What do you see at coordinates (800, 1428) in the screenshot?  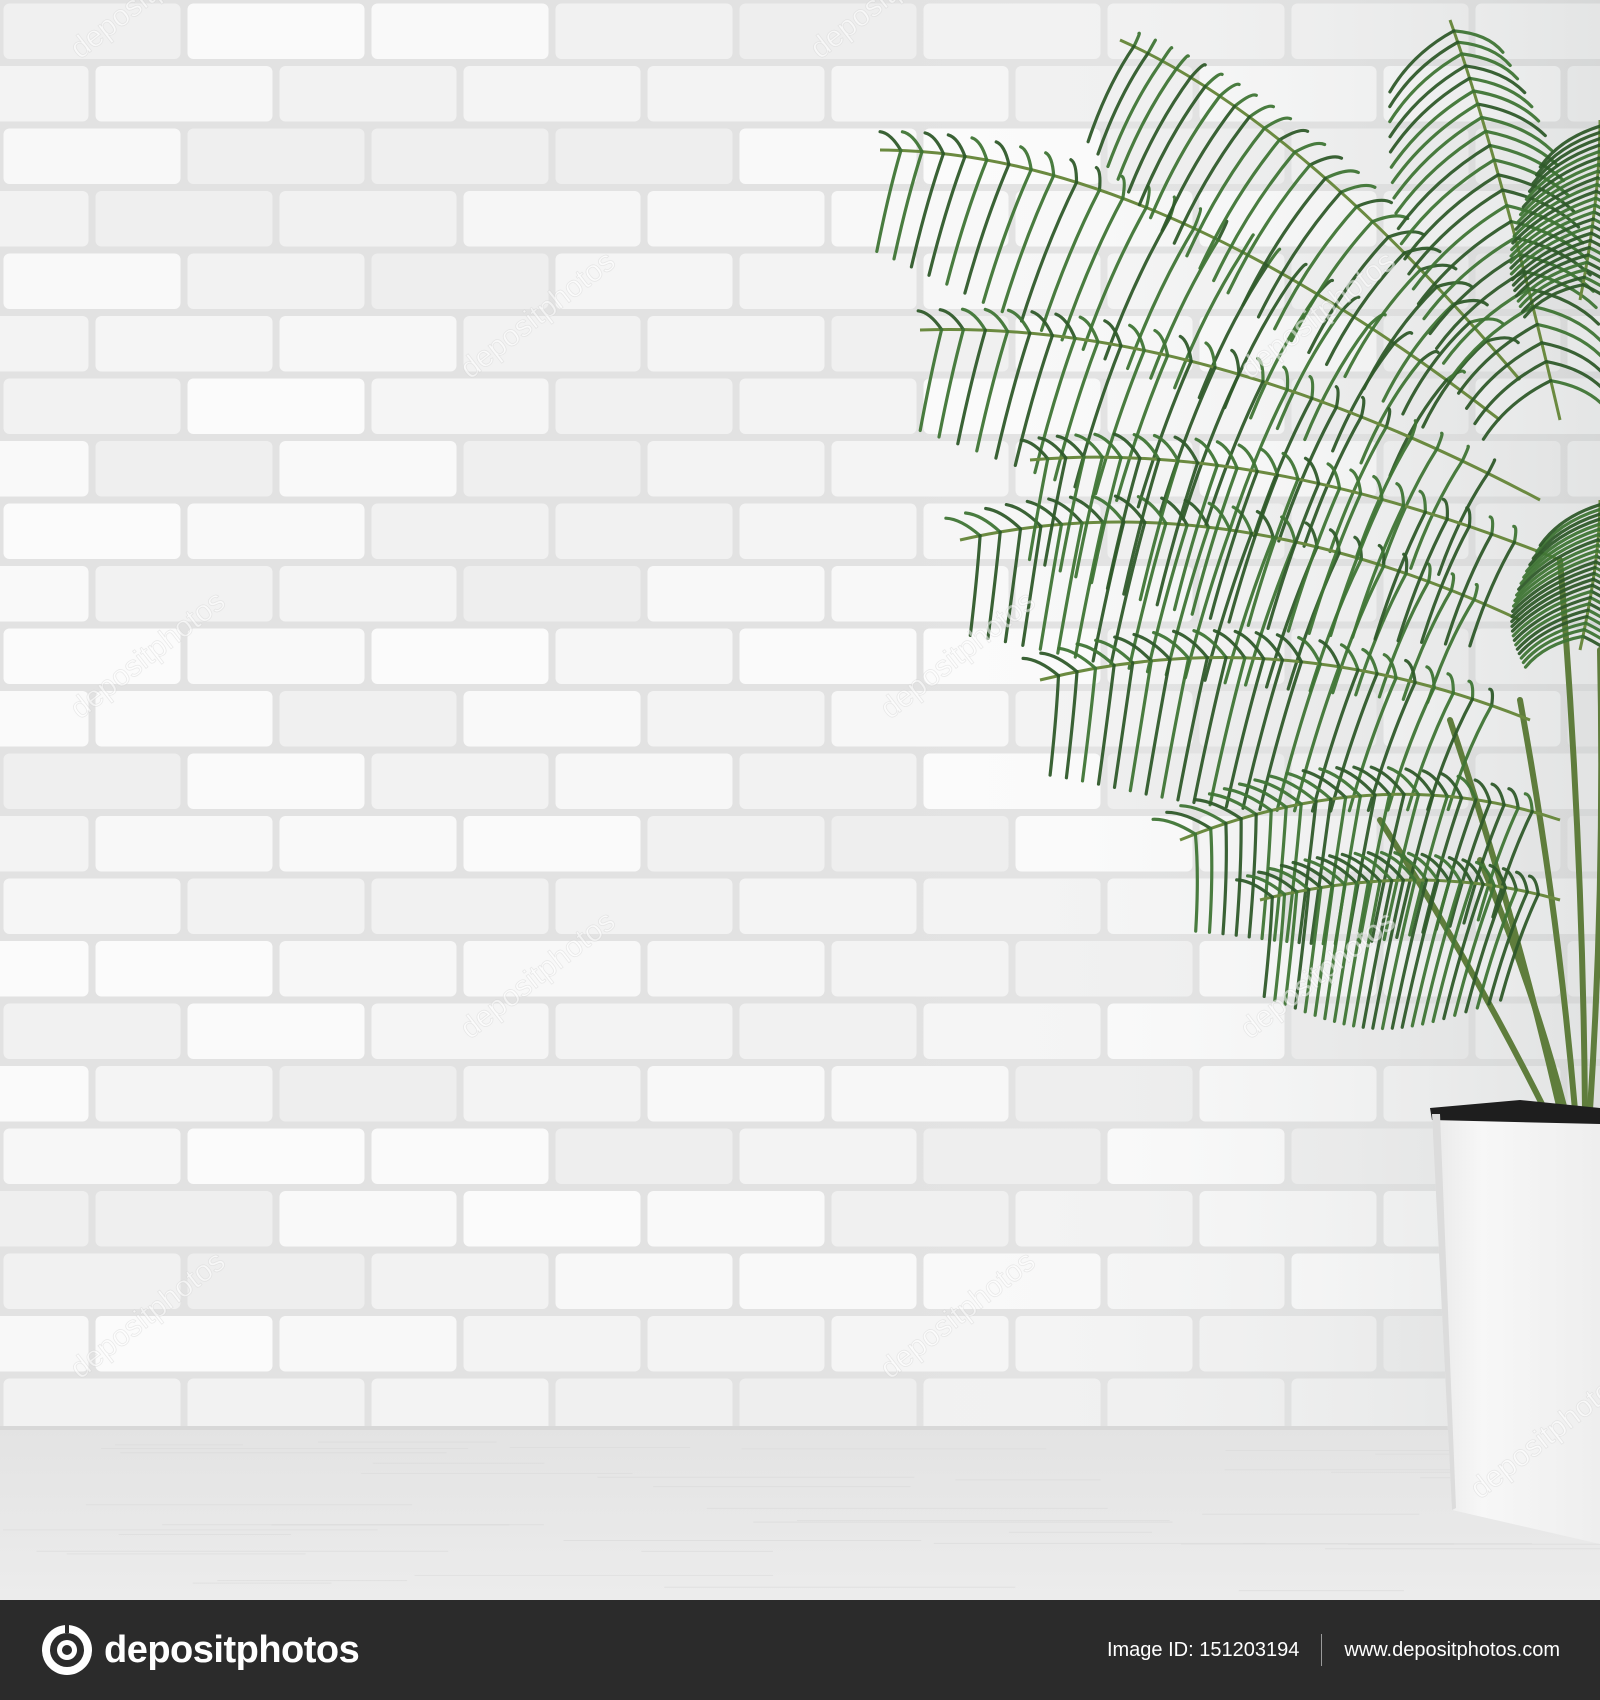 I see `baseboard-line` at bounding box center [800, 1428].